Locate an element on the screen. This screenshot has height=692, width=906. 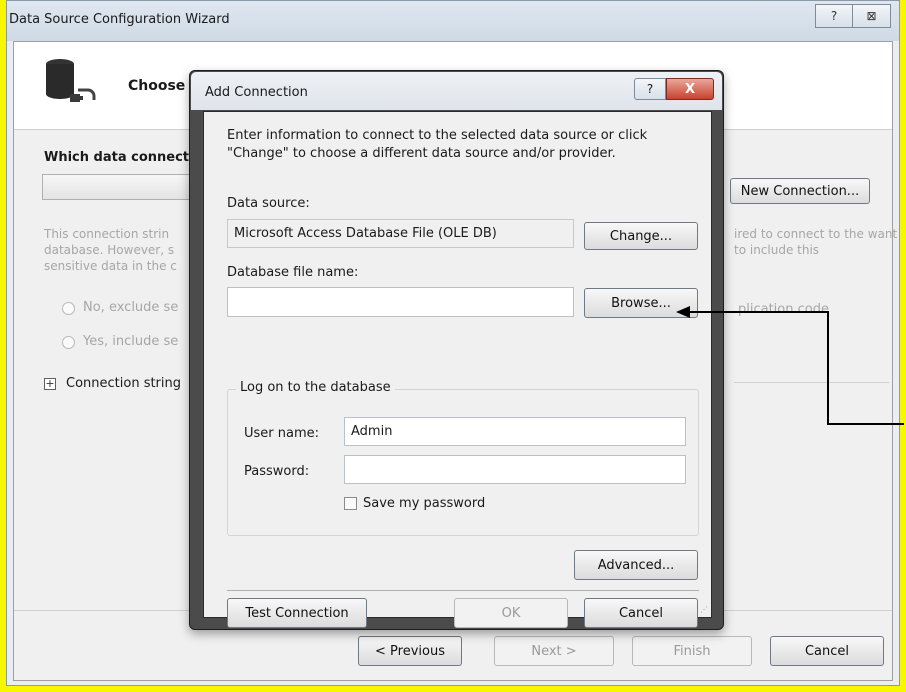
annotation-arrow is located at coordinates (790, 365).